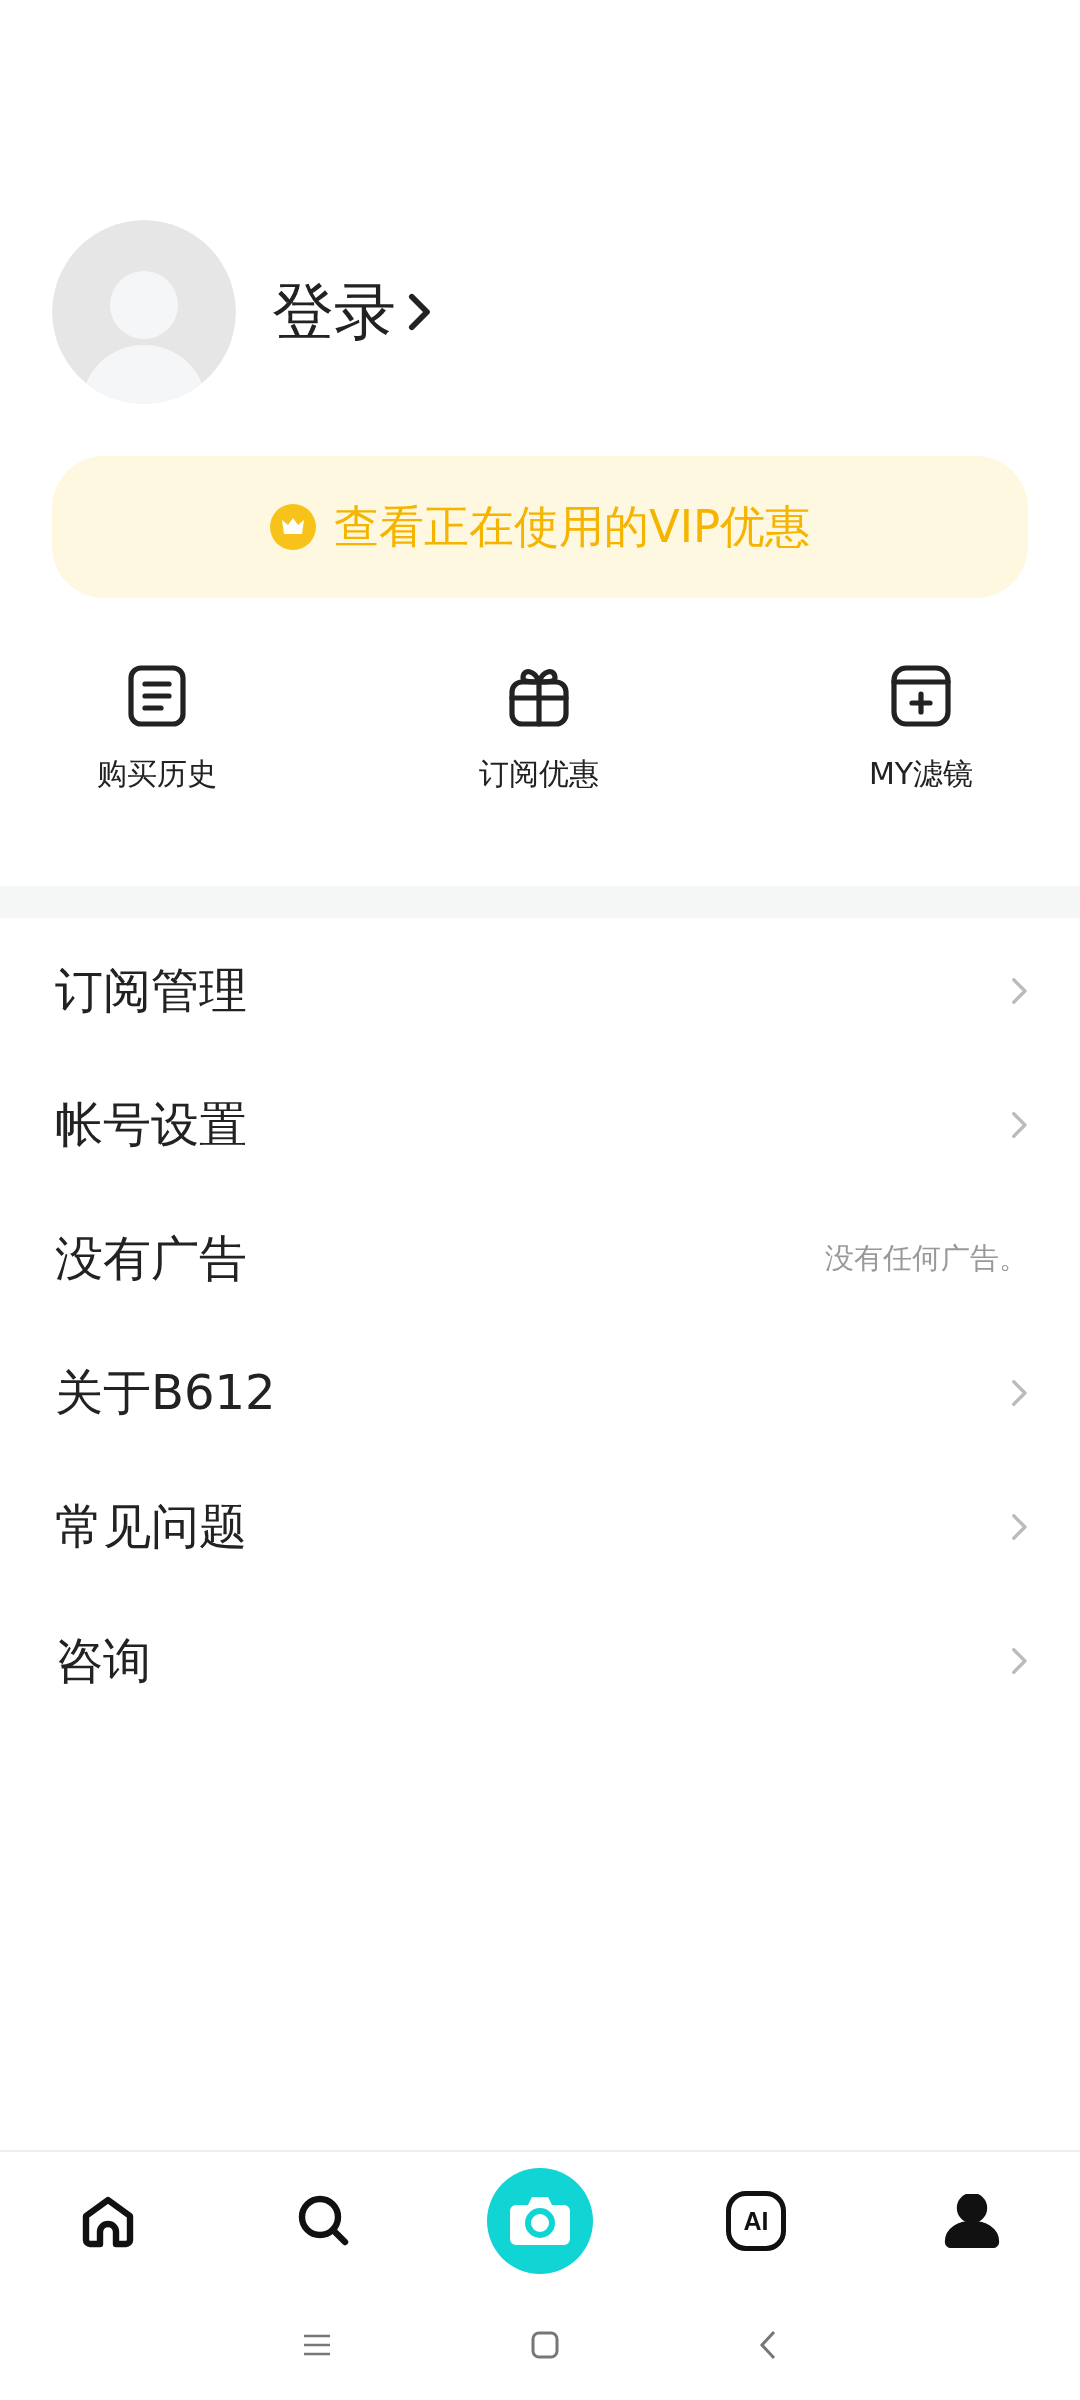 Image resolution: width=1080 pixels, height=2400 pixels. I want to click on search-icon, so click(324, 2221).